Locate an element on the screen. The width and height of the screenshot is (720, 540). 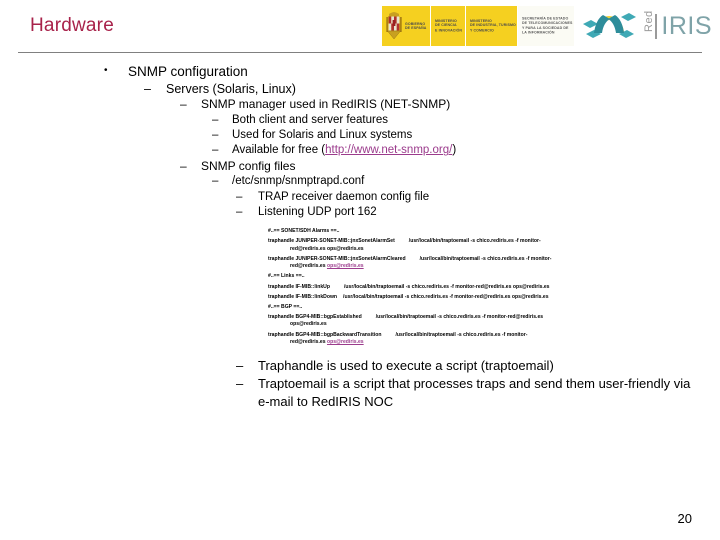
bullet-both-client-server: – Both client and server features is located at coordinates (456, 120).